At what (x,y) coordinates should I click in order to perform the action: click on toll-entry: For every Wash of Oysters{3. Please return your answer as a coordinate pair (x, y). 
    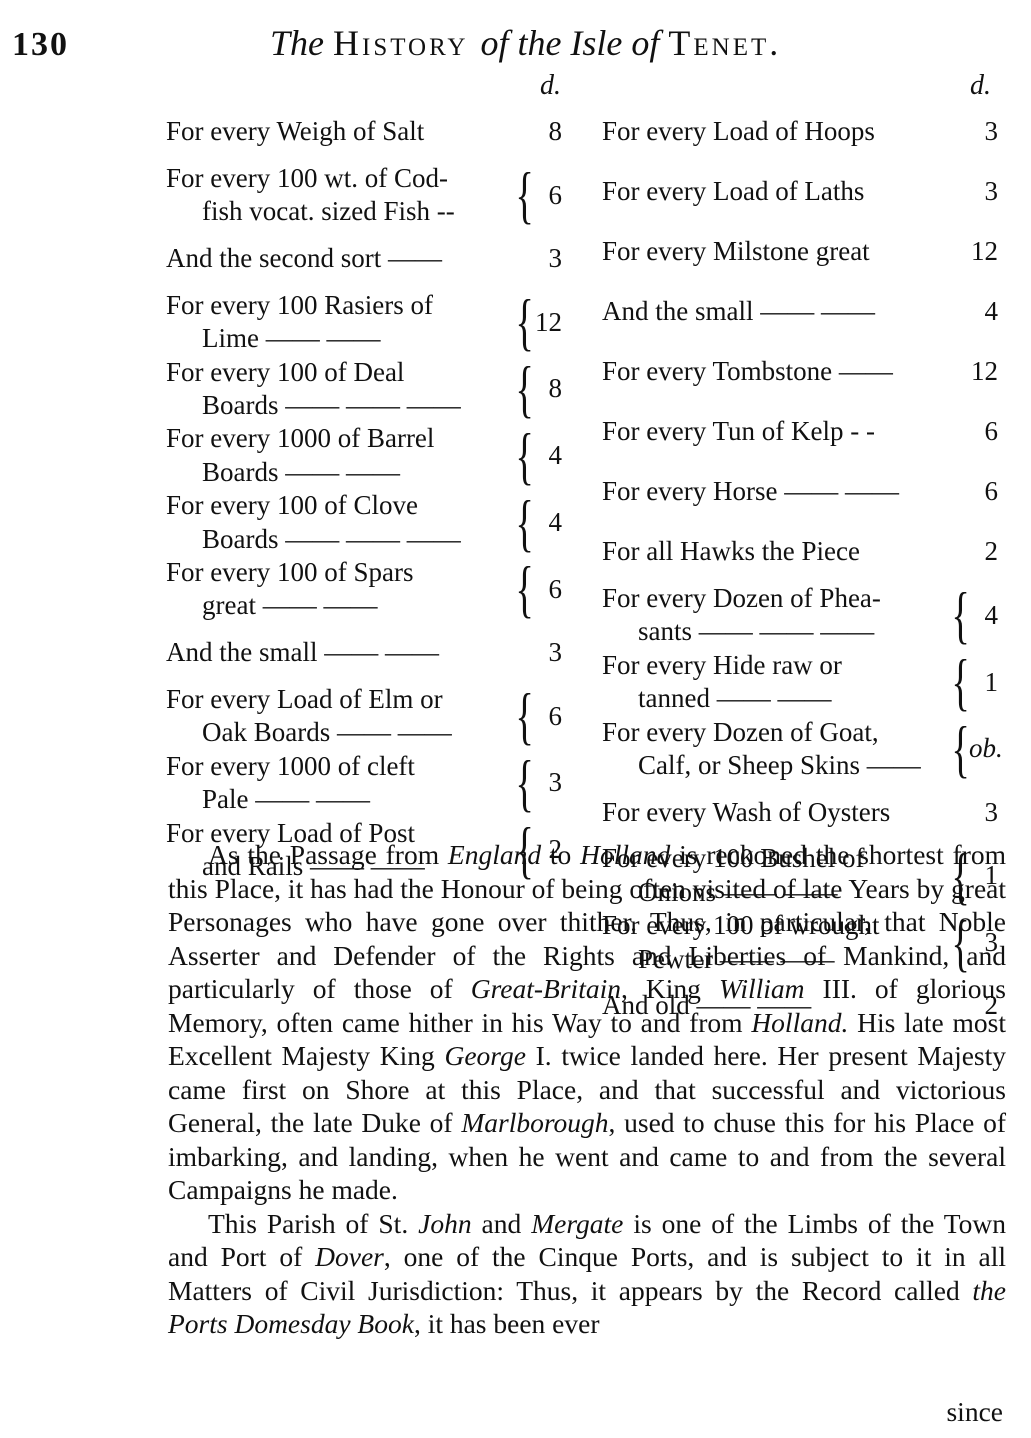
    Looking at the image, I should click on (807, 812).